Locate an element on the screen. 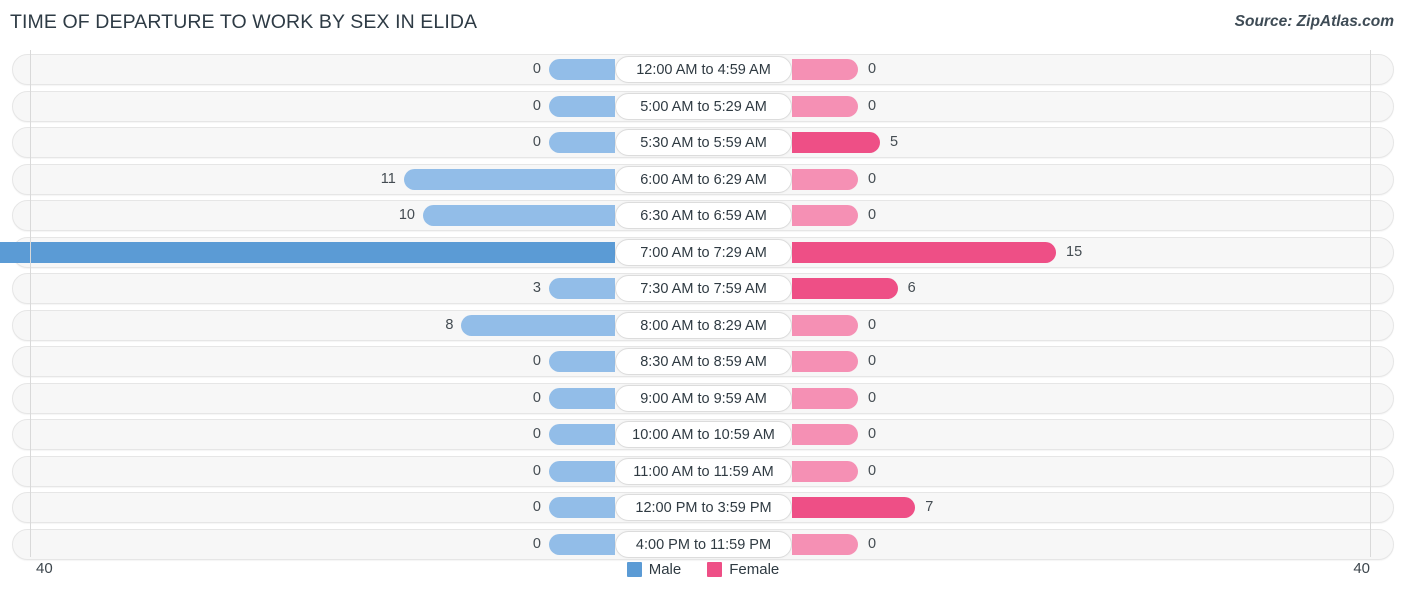  category-label: 6:00 AM to 6:29 AM is located at coordinates (703, 179).